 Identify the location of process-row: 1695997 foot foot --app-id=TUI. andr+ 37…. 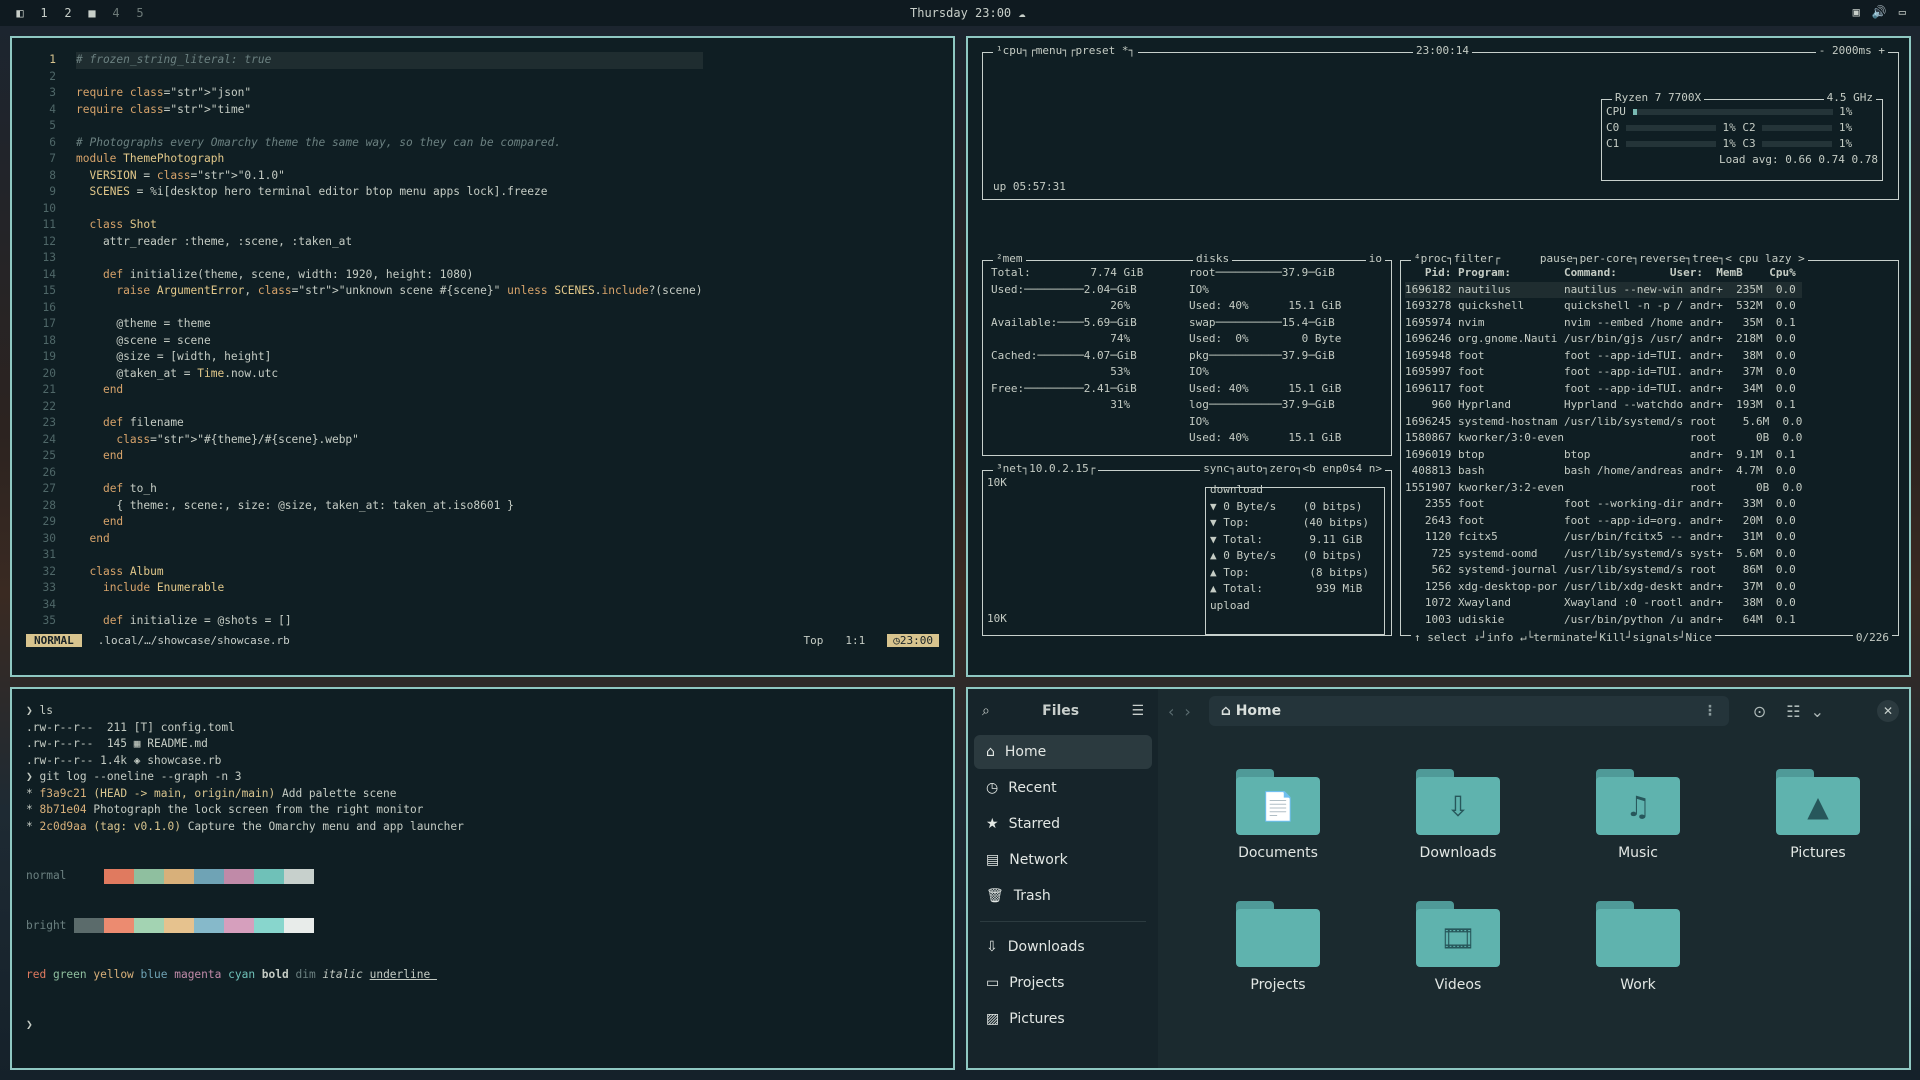
(1603, 372).